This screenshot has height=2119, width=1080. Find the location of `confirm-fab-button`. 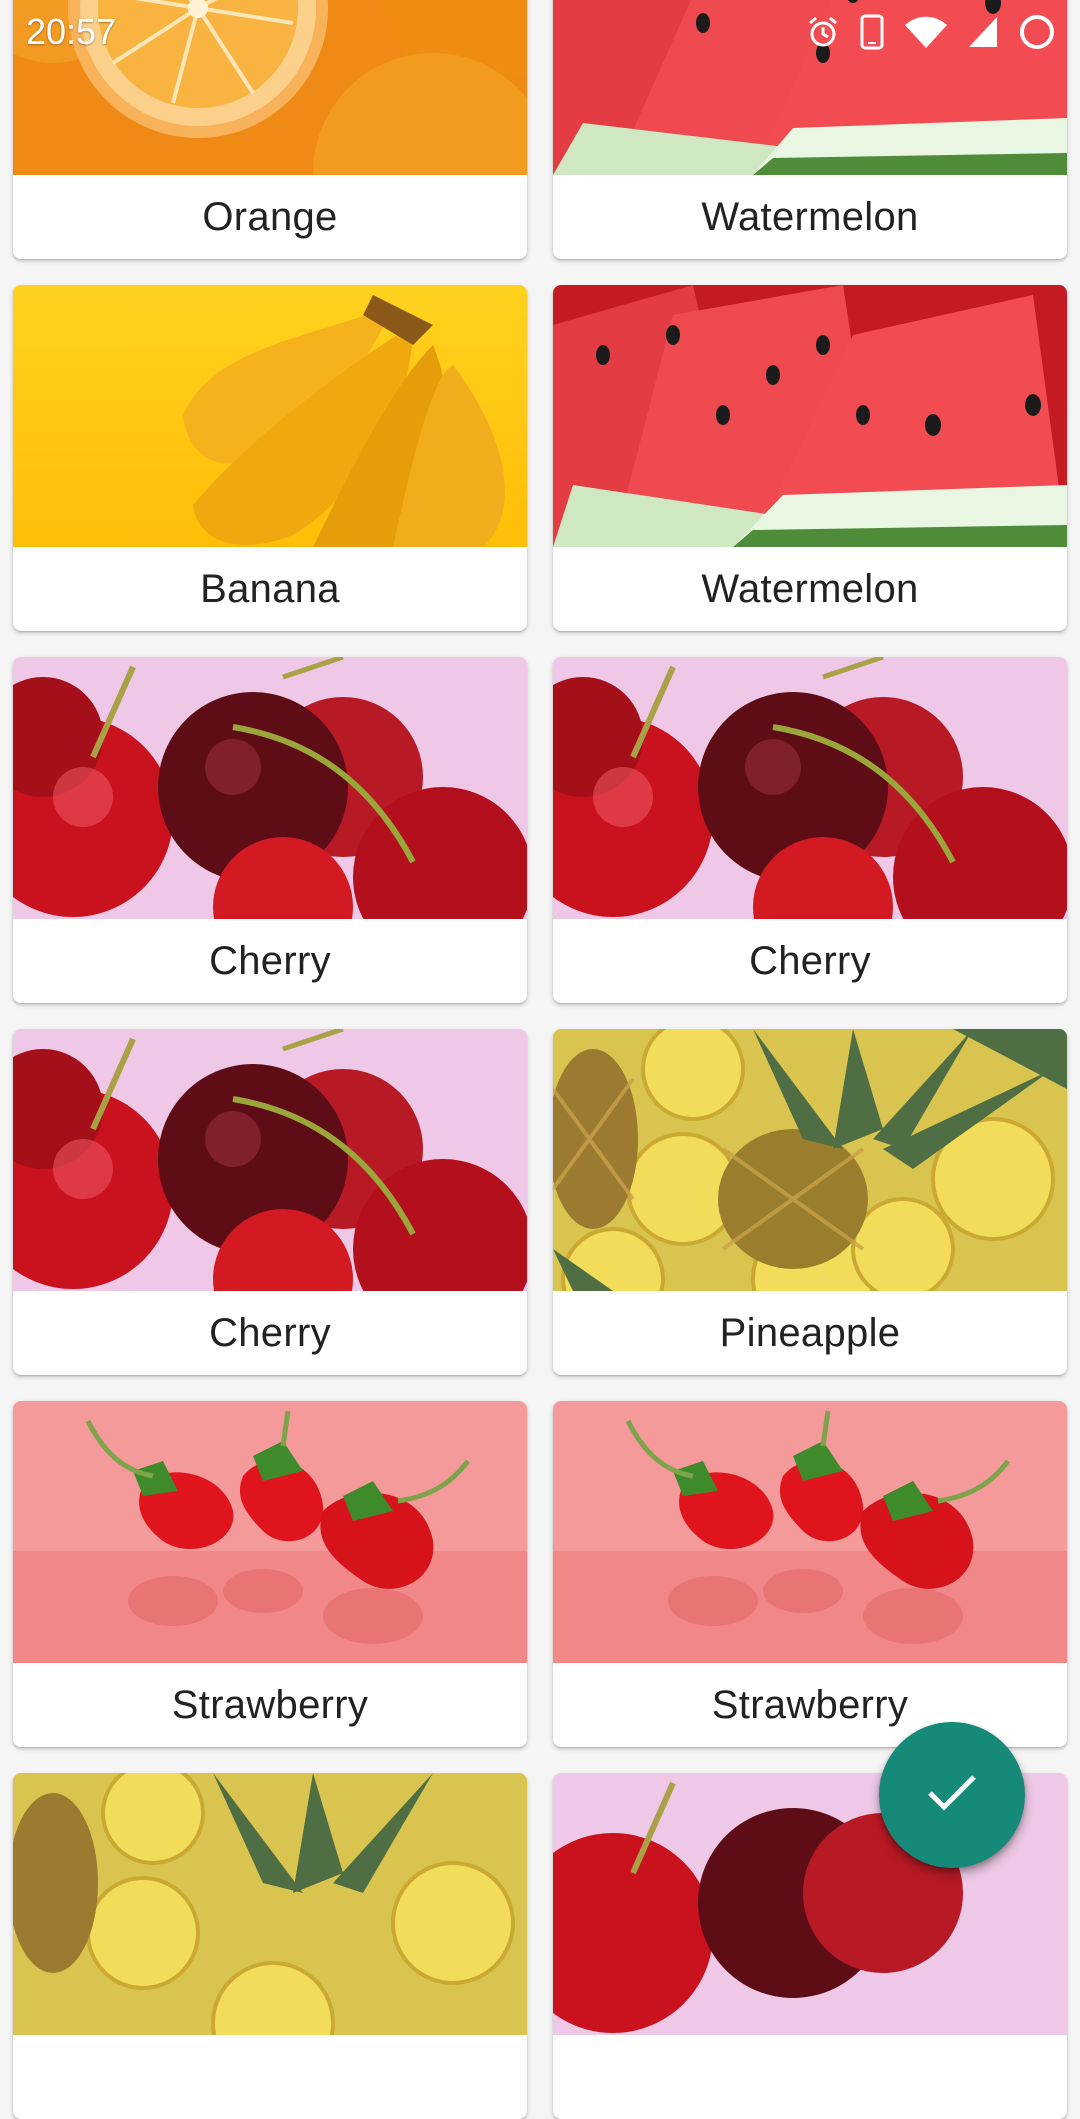

confirm-fab-button is located at coordinates (952, 1795).